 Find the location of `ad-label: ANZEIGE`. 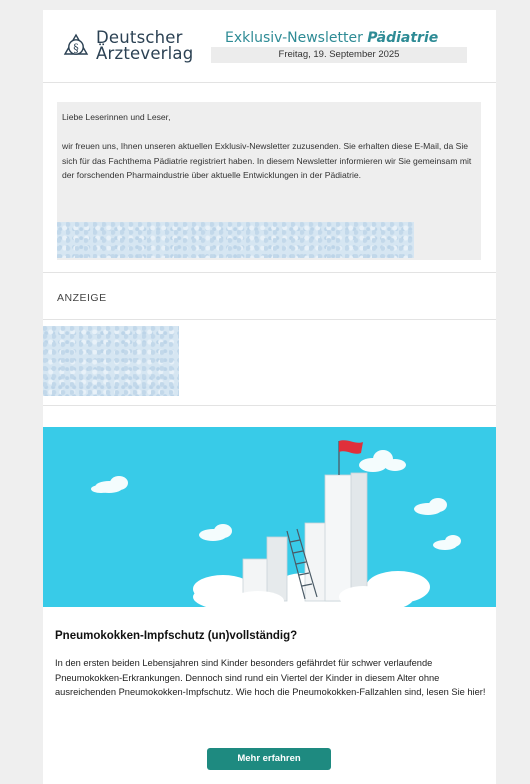

ad-label: ANZEIGE is located at coordinates (82, 298).